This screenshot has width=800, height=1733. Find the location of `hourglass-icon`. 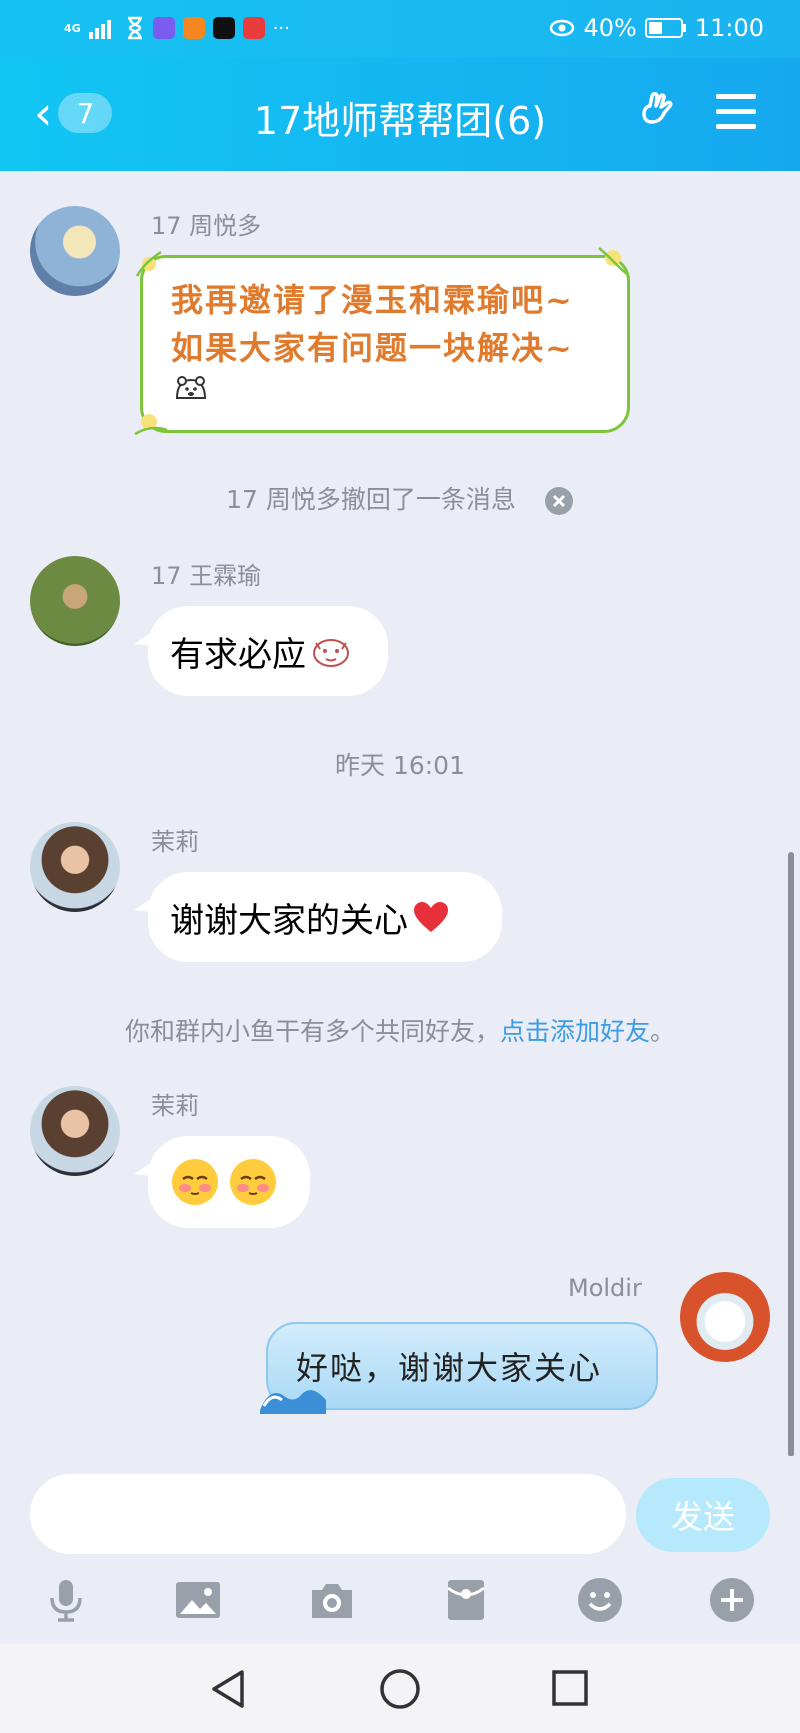

hourglass-icon is located at coordinates (134, 28).